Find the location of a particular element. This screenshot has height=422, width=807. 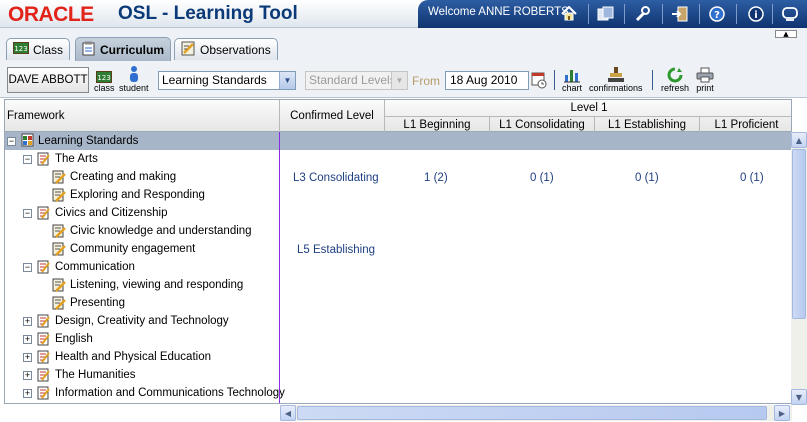

tree-item-label: Health and Physical Education is located at coordinates (133, 357).